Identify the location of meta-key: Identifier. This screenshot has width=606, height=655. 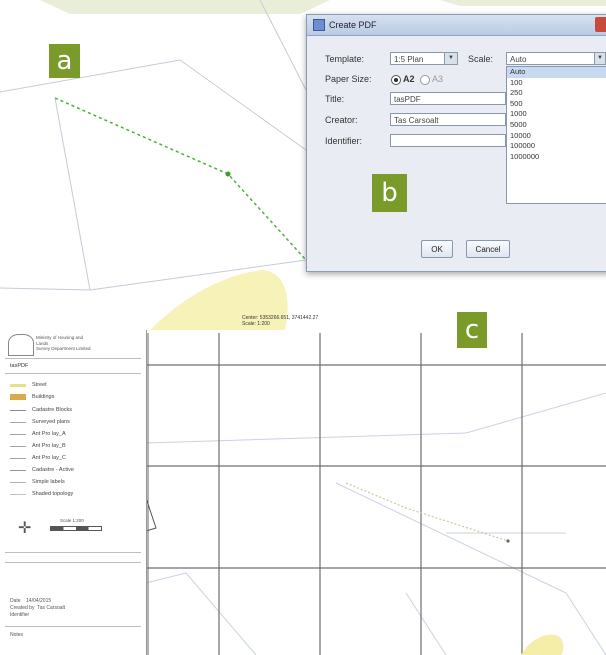
(20, 615).